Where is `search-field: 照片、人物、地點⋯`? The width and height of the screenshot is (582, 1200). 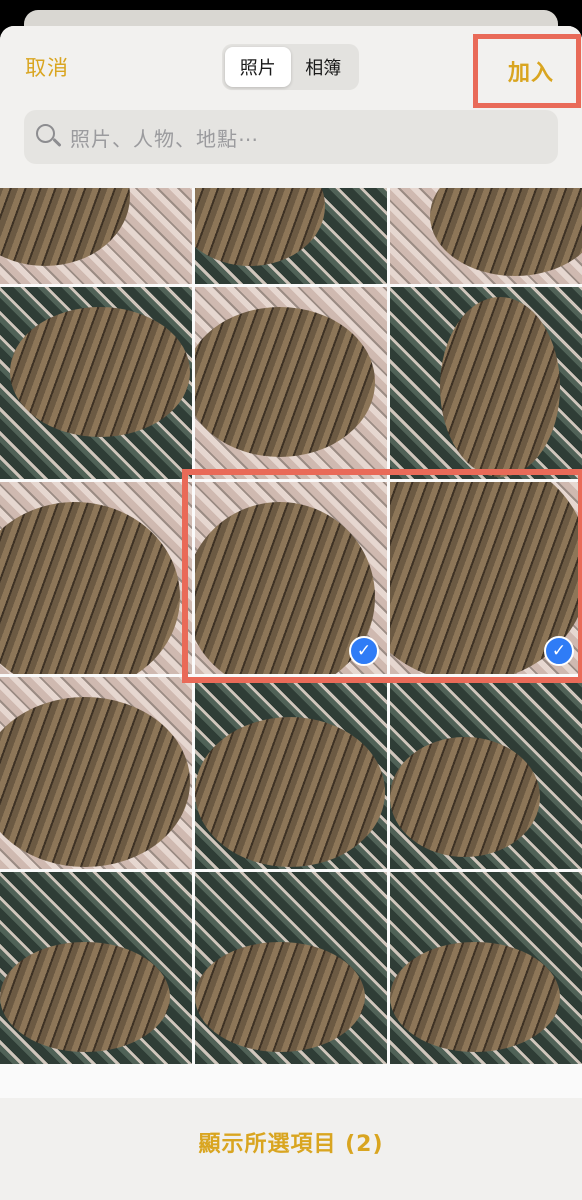 search-field: 照片、人物、地點⋯ is located at coordinates (291, 137).